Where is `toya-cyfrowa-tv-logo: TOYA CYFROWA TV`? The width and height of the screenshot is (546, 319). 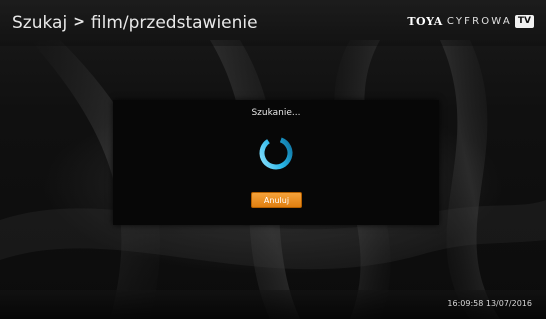 toya-cyfrowa-tv-logo: TOYA CYFROWA TV is located at coordinates (470, 21).